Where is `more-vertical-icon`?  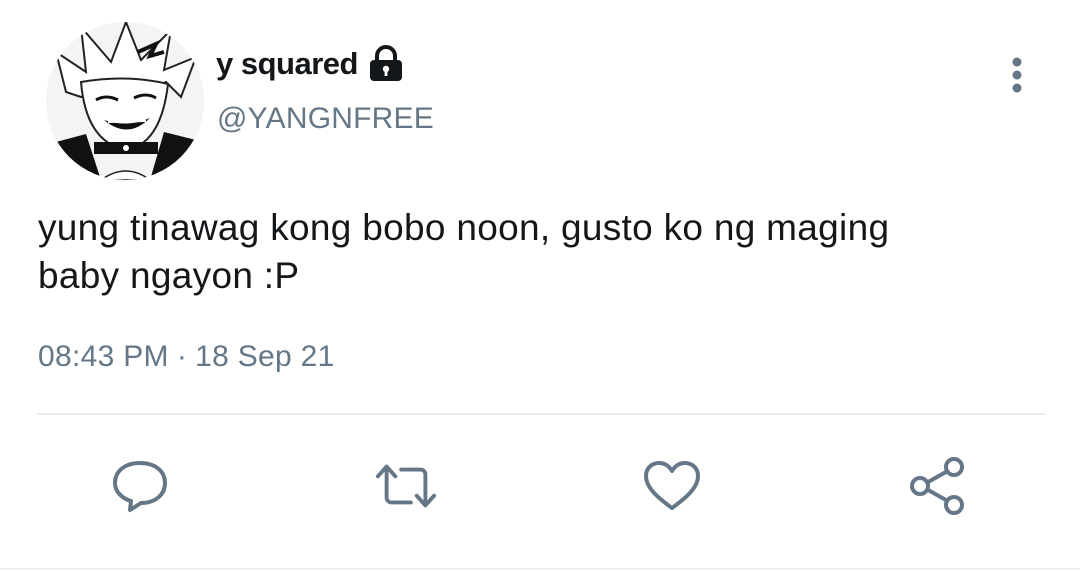
more-vertical-icon is located at coordinates (1017, 76).